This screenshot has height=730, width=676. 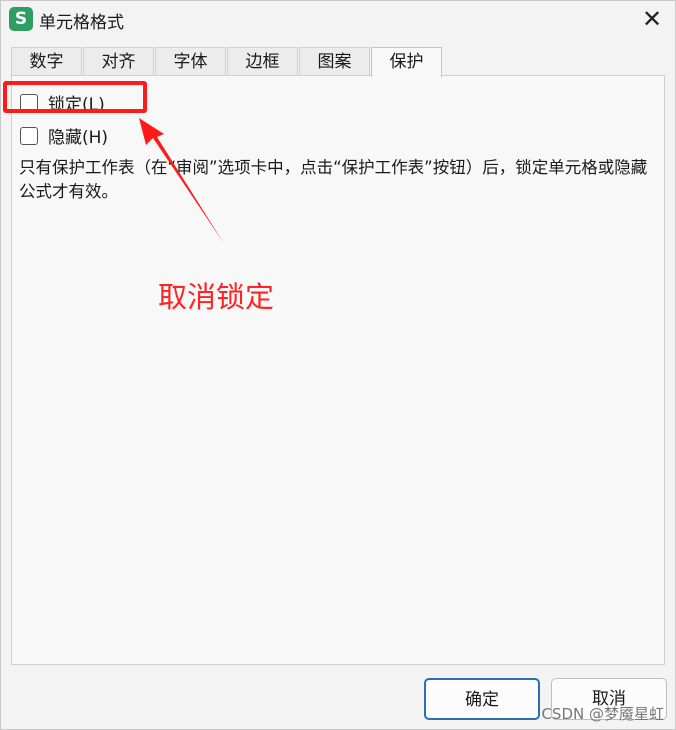 What do you see at coordinates (602, 714) in the screenshot?
I see `watermark: CSDN @梦魇星虹` at bounding box center [602, 714].